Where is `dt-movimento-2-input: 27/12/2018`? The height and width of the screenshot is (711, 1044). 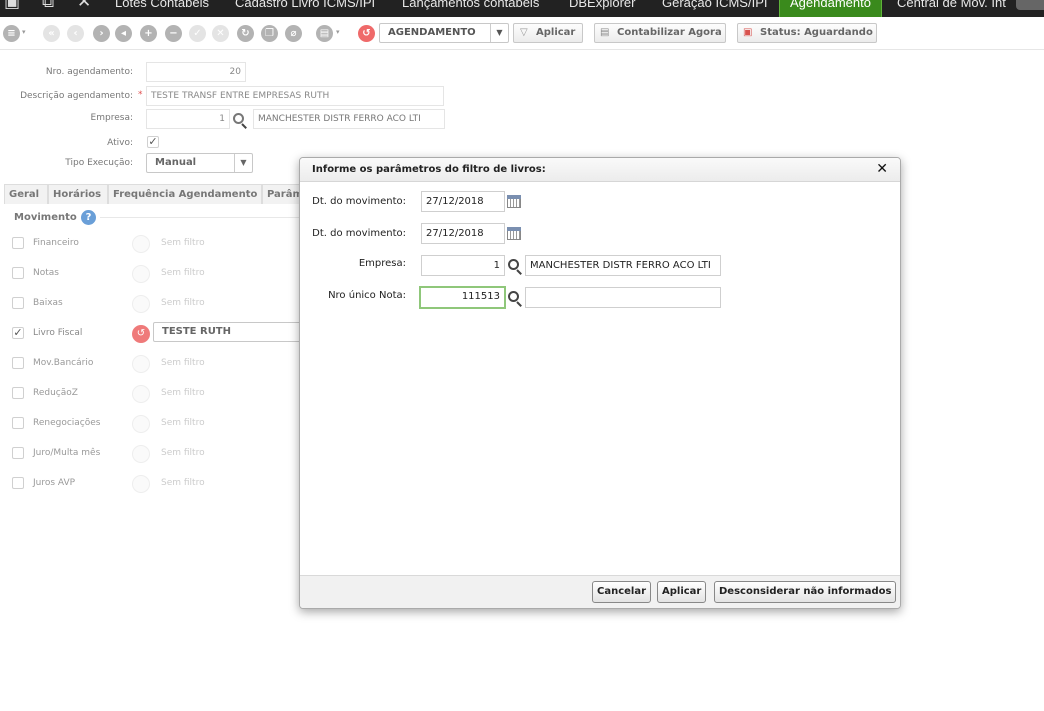 dt-movimento-2-input: 27/12/2018 is located at coordinates (463, 233).